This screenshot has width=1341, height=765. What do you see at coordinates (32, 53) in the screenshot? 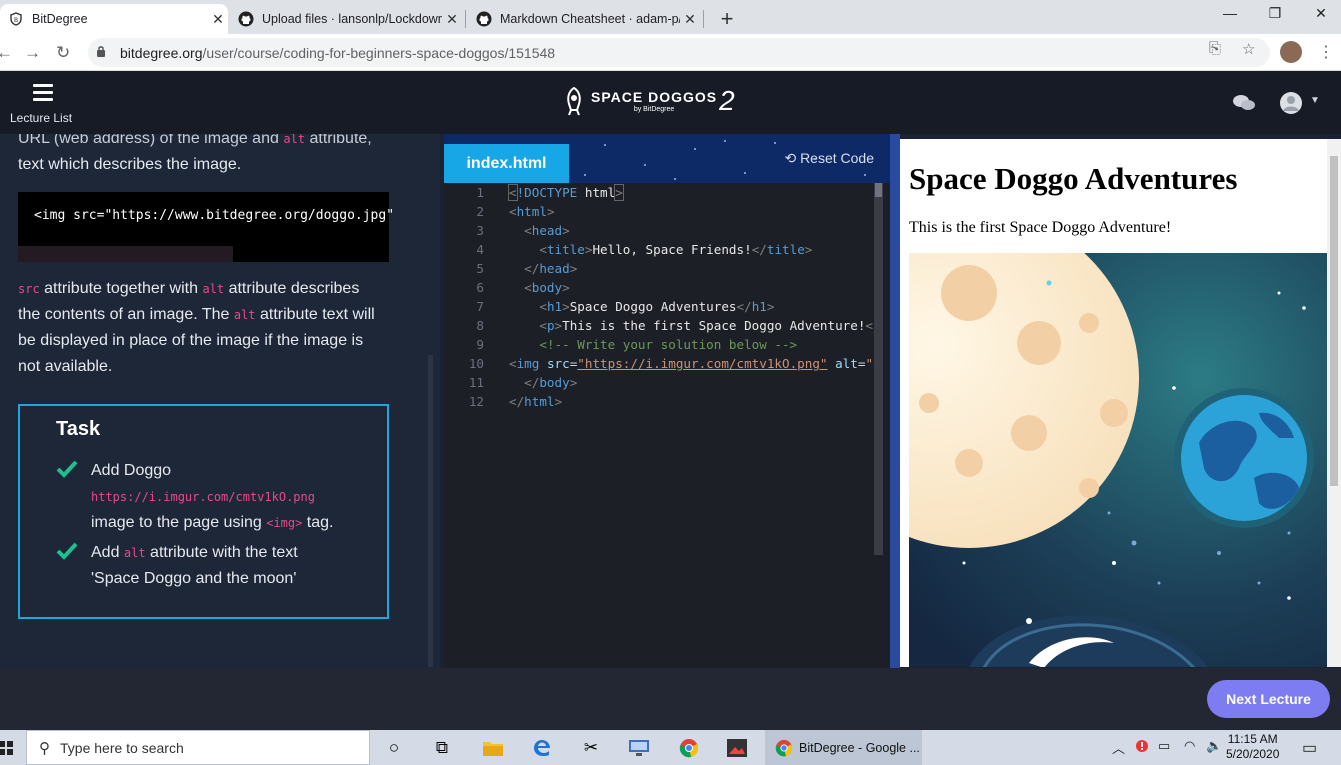
I see `forward-arrow-icon: →` at bounding box center [32, 53].